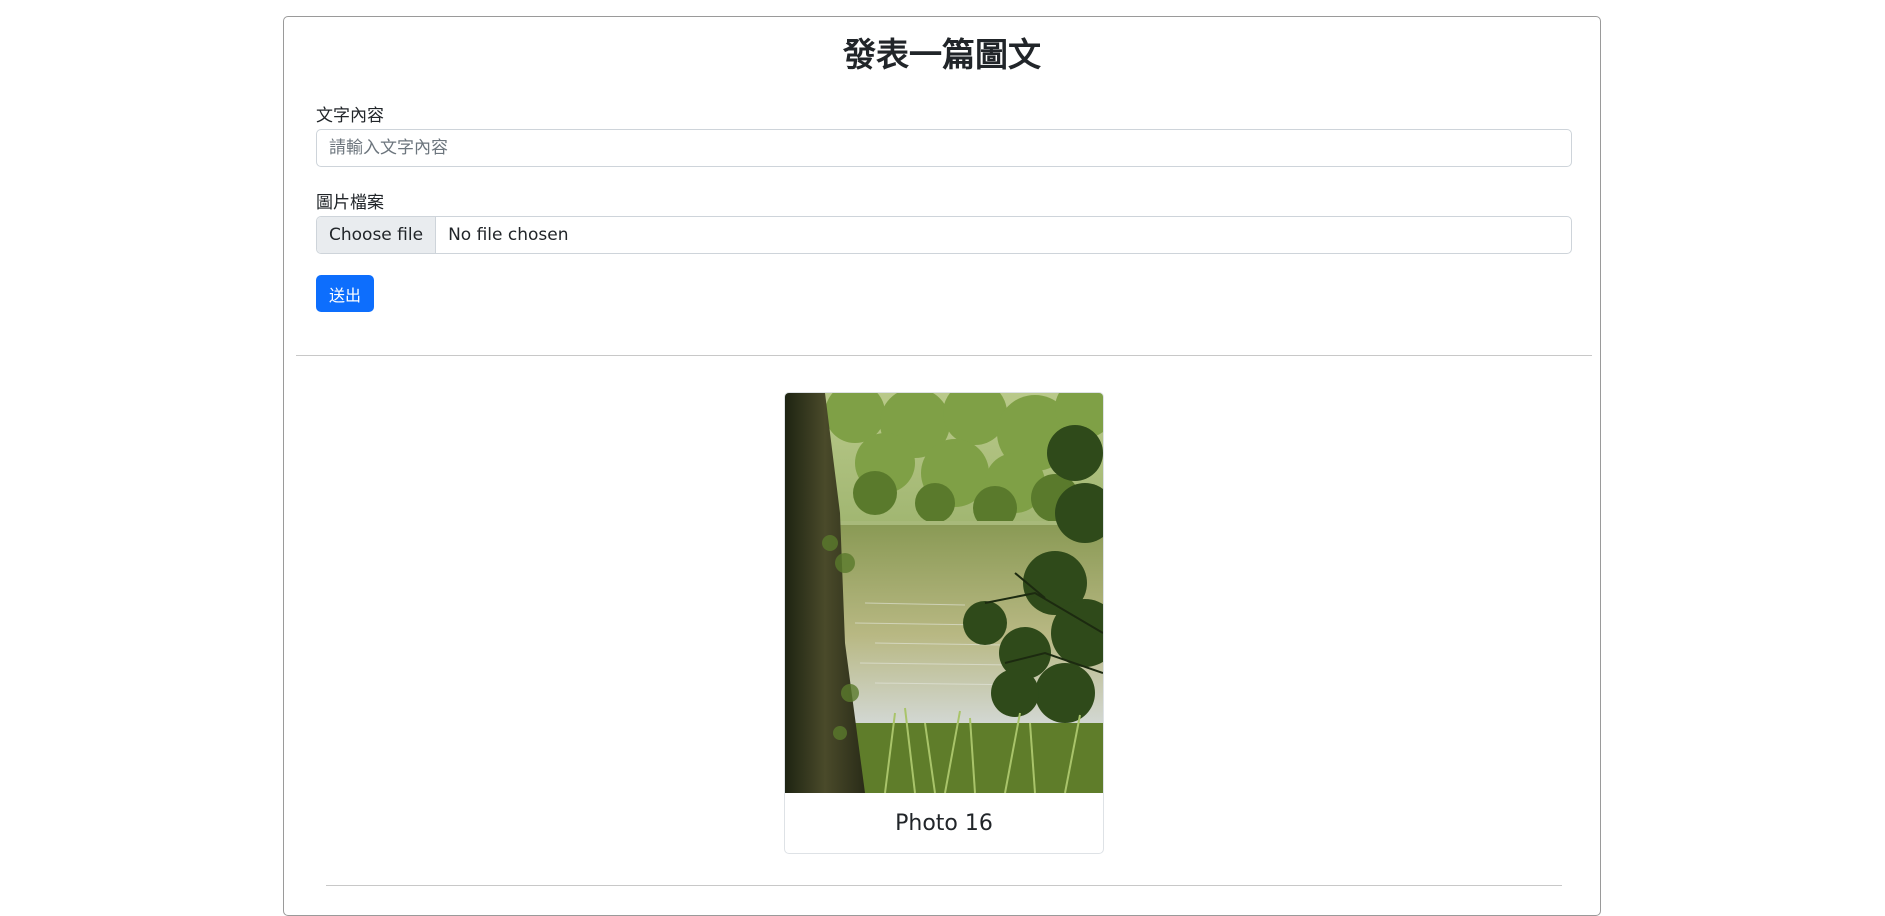 This screenshot has height=916, width=1885. Describe the element at coordinates (944, 355) in the screenshot. I see `section-divider` at that location.